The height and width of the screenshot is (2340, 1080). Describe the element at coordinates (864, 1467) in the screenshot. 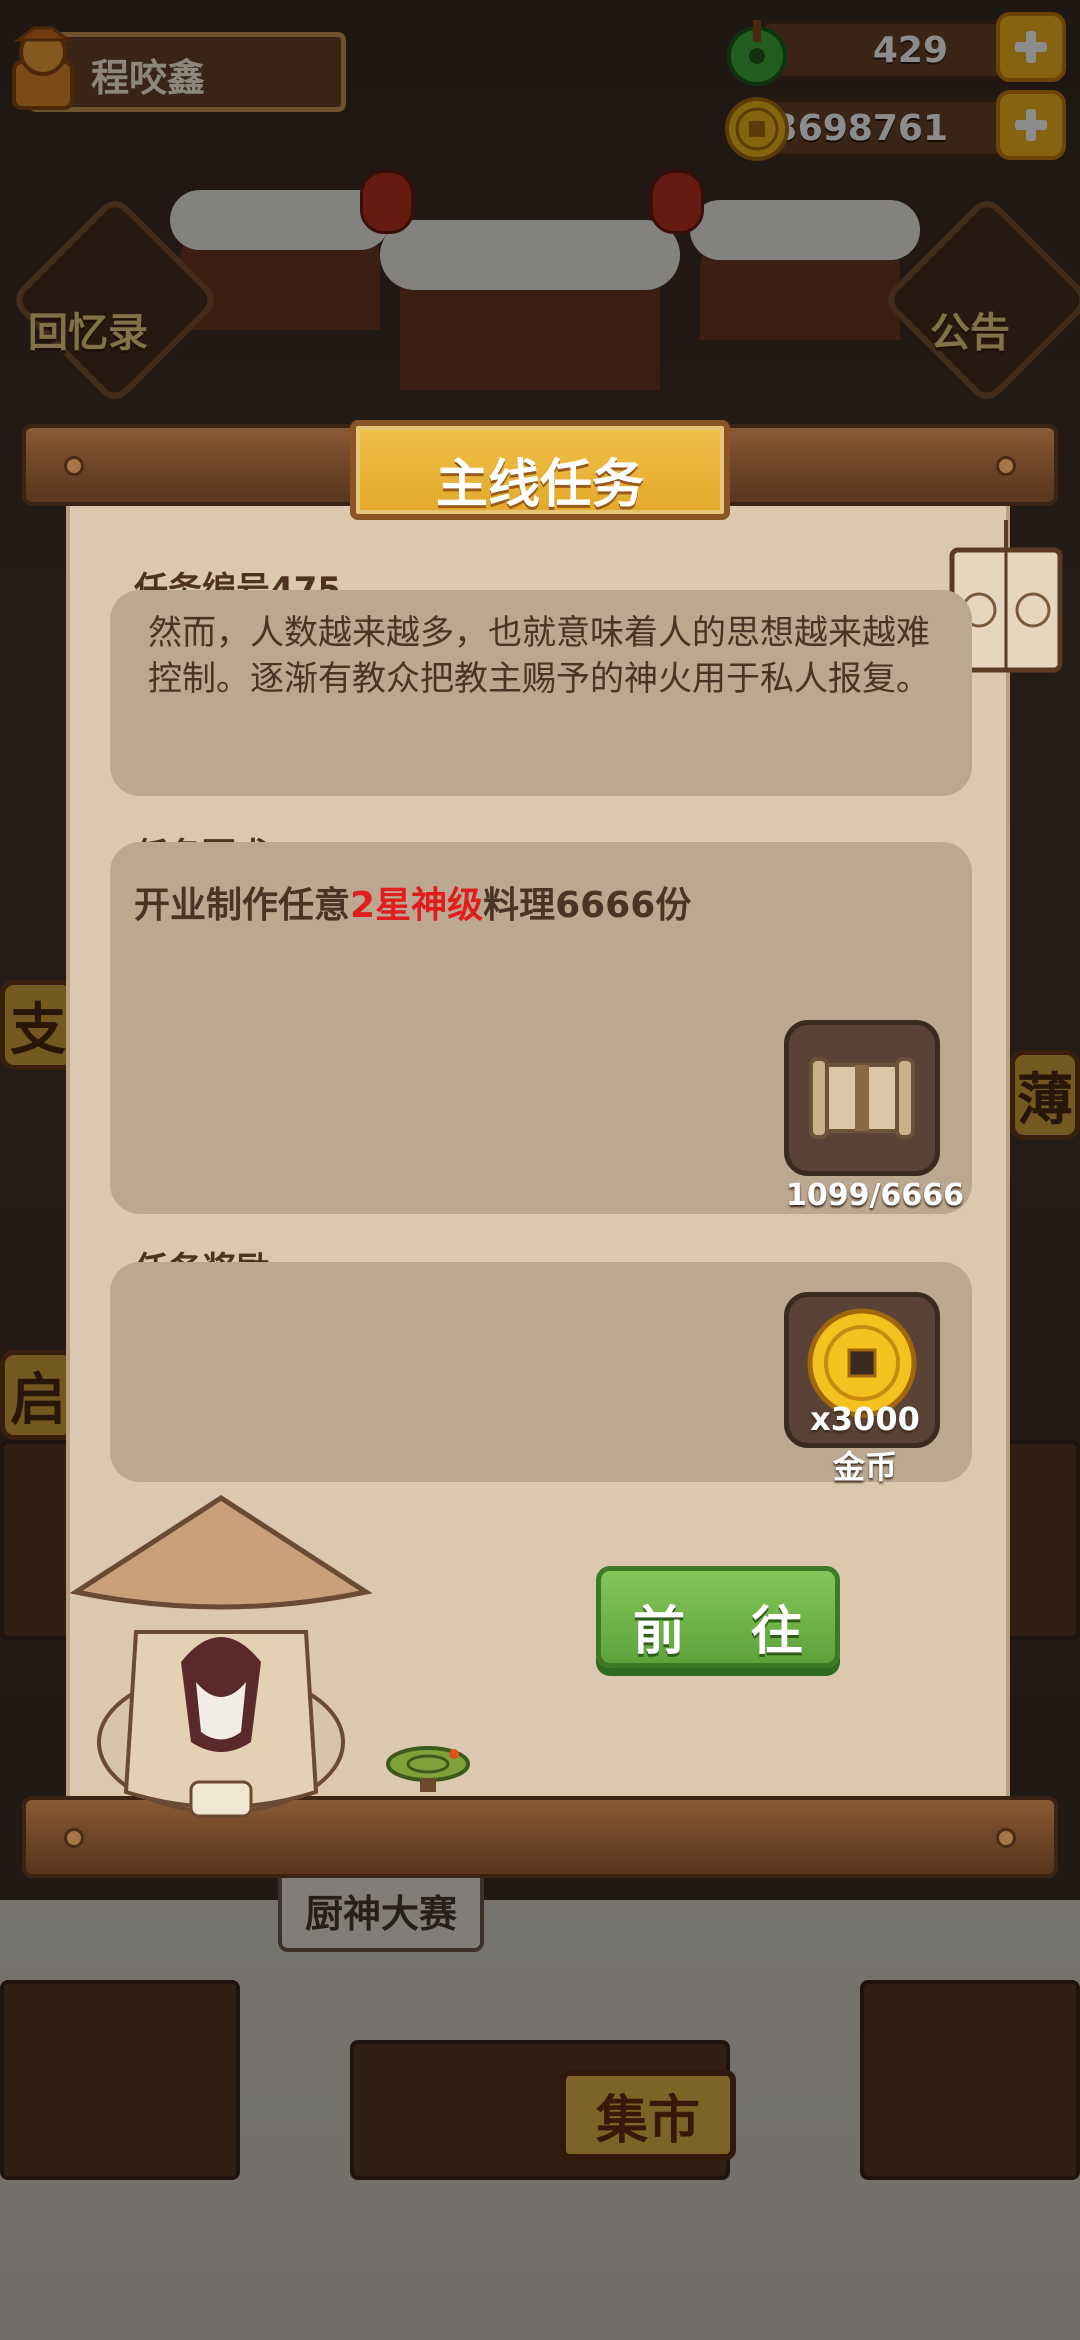

I see `reward-name: 金币` at that location.